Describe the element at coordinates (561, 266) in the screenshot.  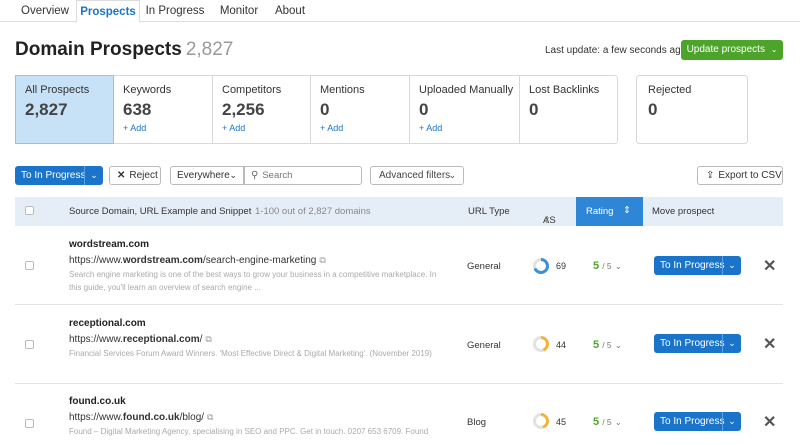
I see `row-as-value: 69` at that location.